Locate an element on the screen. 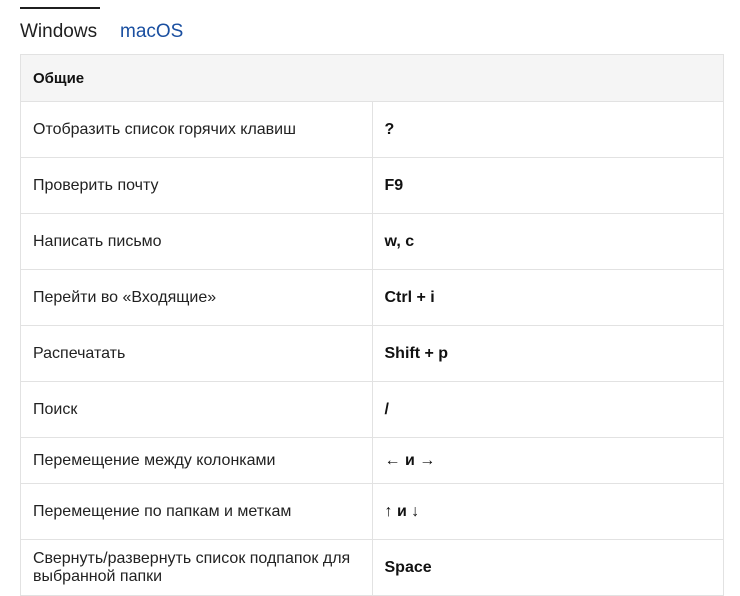 Image resolution: width=740 pixels, height=596 pixels. action-cell: Перемещение между колонками is located at coordinates (196, 460).